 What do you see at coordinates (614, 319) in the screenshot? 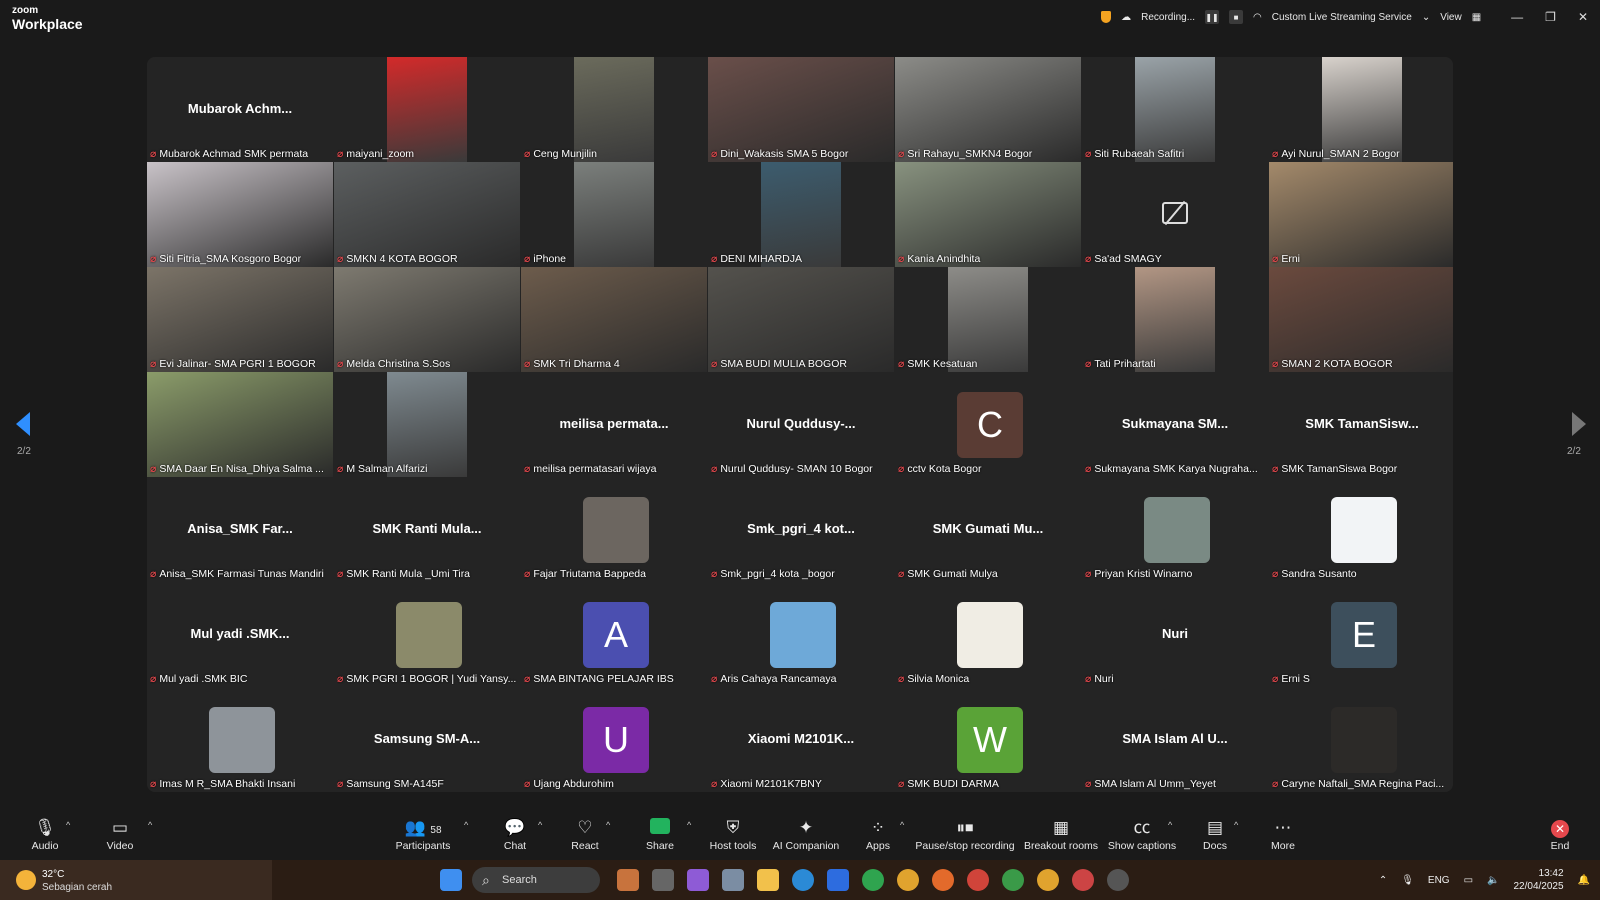
I see `participant-tile: ⌀ SMK Tri Dharma 4` at bounding box center [614, 319].